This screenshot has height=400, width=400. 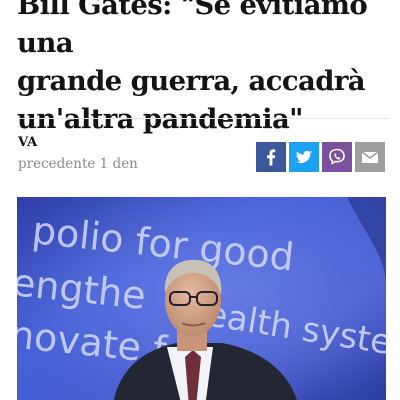 I want to click on divider, so click(x=203, y=118).